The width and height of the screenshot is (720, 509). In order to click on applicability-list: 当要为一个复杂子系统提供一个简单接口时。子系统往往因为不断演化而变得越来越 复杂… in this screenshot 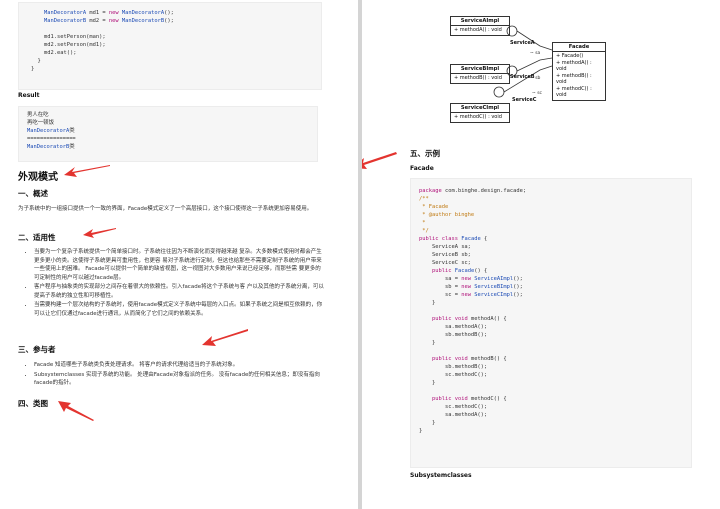, I will do `click(174, 283)`.